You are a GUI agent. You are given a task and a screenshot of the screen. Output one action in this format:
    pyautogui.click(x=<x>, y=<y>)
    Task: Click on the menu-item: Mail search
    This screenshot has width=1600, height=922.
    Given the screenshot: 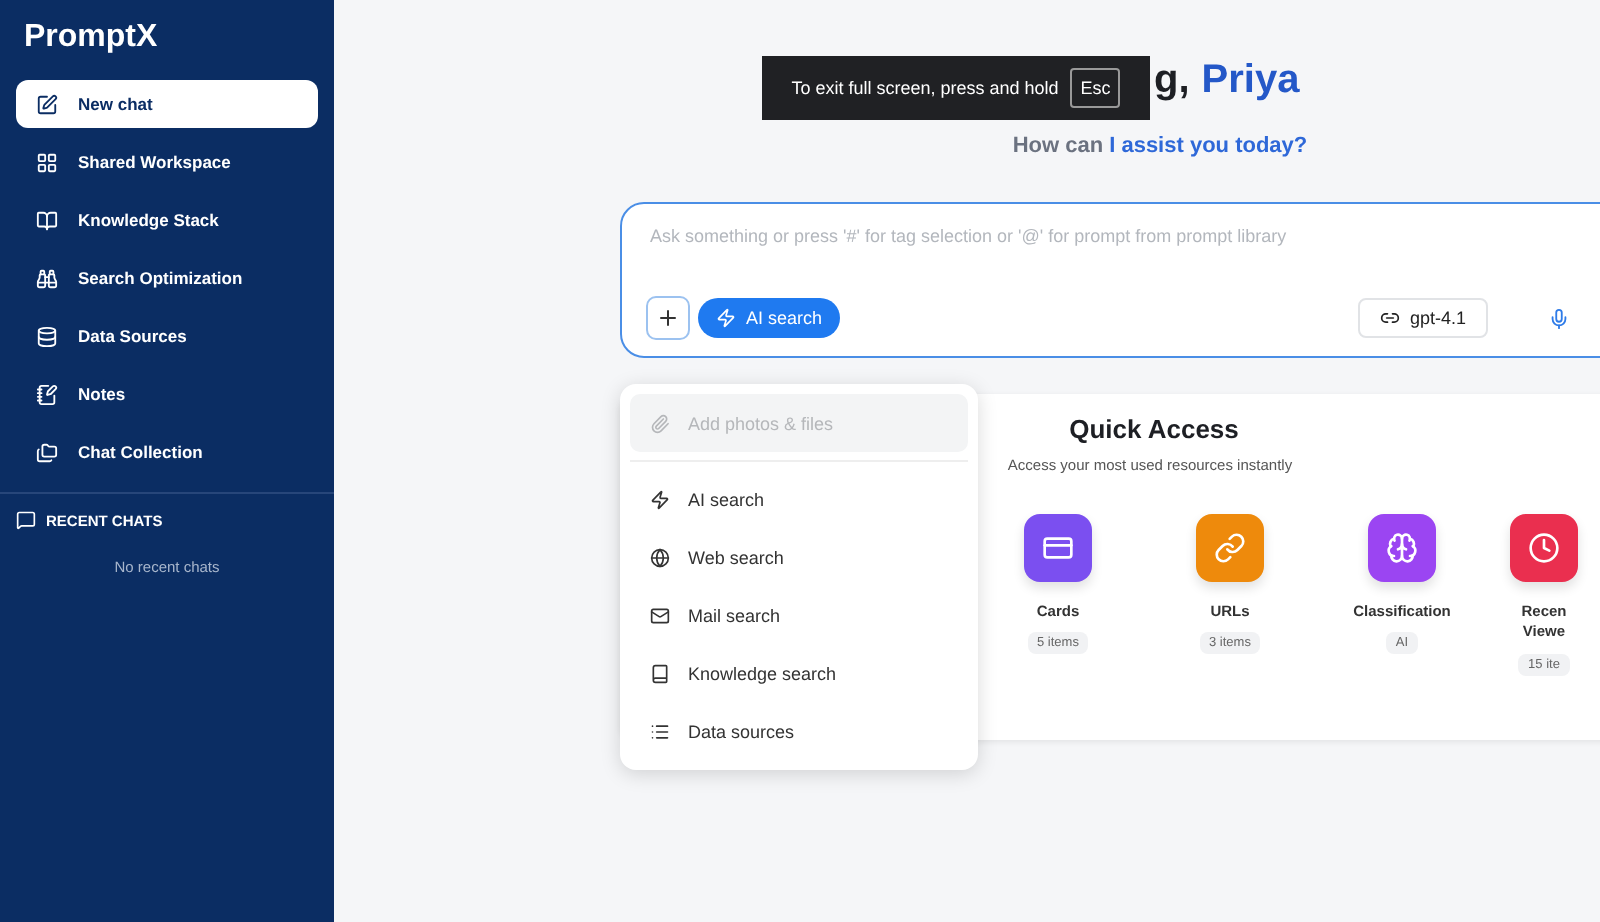 What is the action you would take?
    pyautogui.click(x=799, y=615)
    